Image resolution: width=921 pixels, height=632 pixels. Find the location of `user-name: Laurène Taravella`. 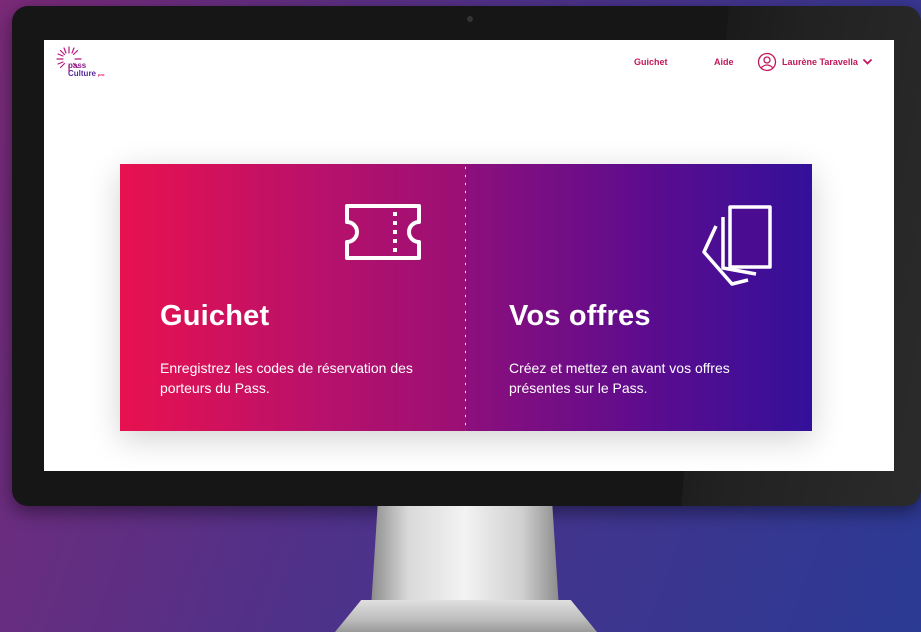

user-name: Laurène Taravella is located at coordinates (820, 62).